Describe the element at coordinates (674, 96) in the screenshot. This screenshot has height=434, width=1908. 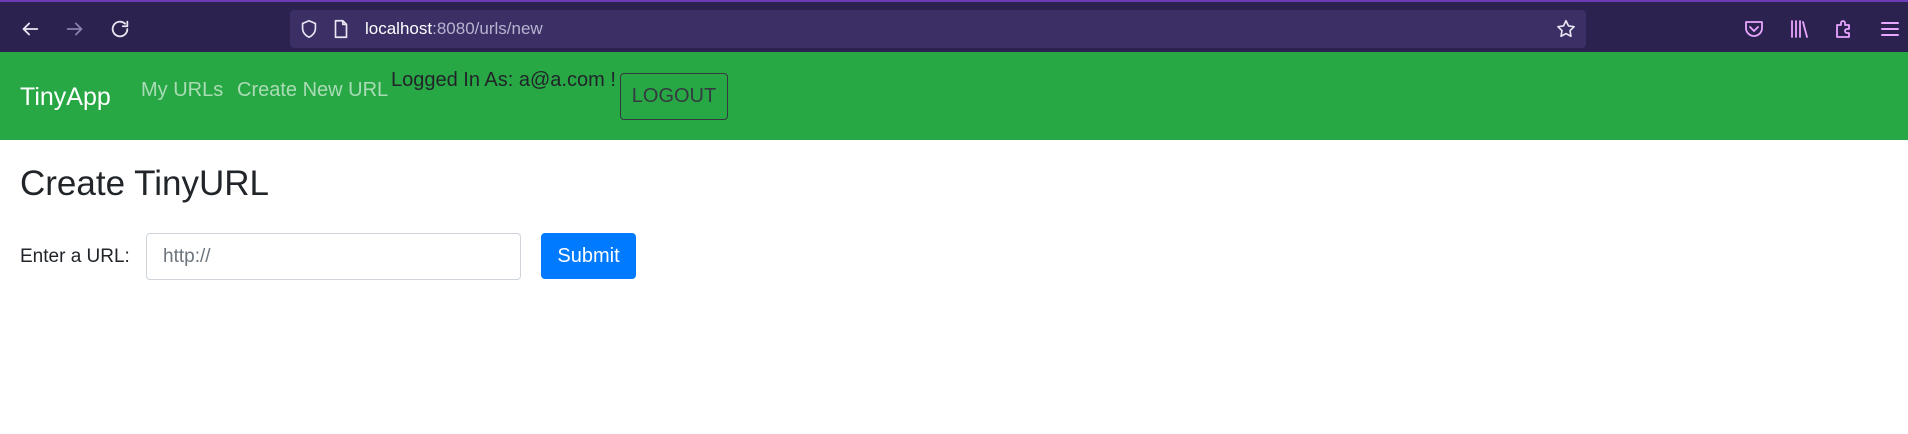
I see `logout-button: LOGOUT` at that location.